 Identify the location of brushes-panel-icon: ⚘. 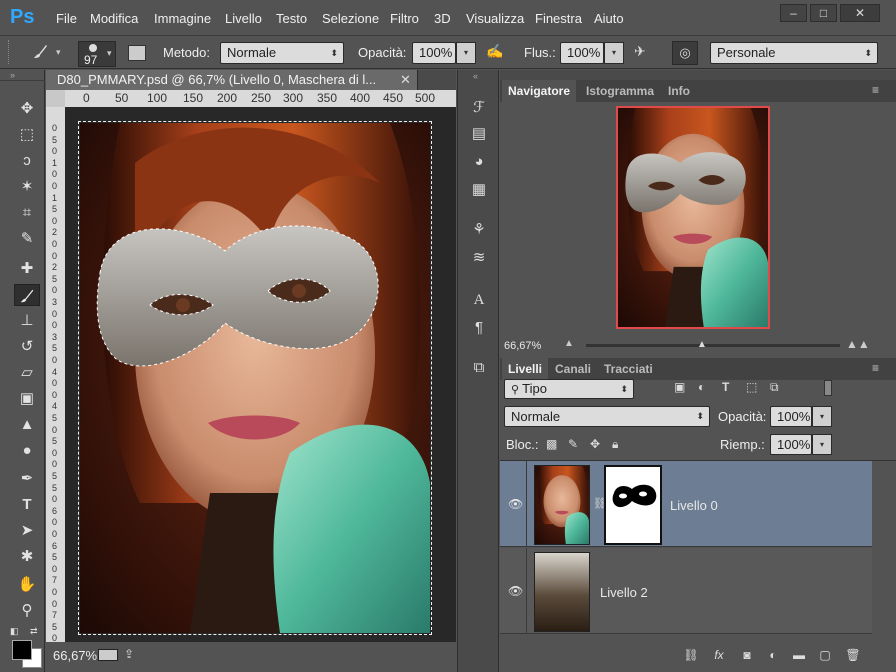
(479, 230).